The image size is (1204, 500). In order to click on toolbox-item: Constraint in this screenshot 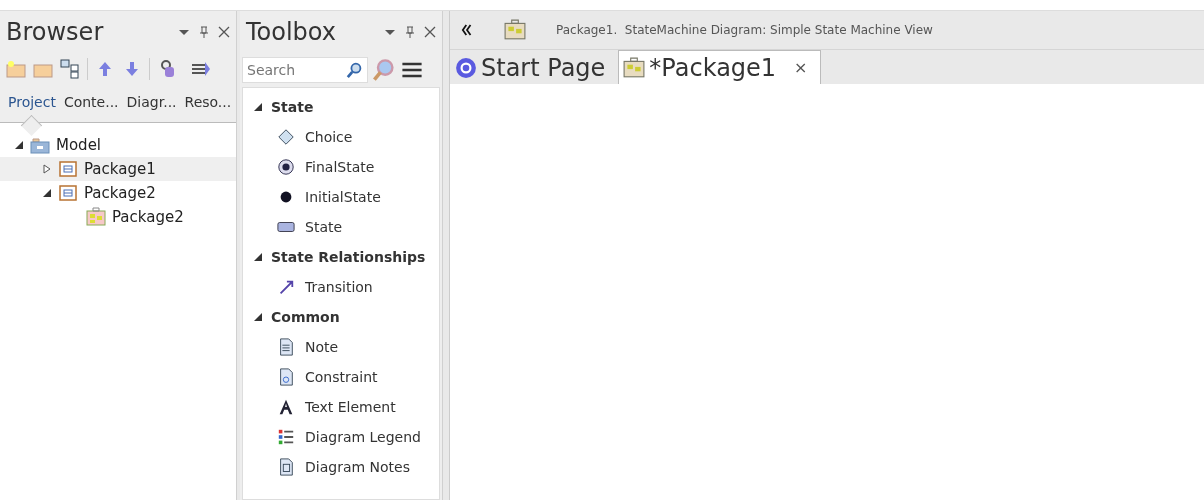, I will do `click(341, 377)`.